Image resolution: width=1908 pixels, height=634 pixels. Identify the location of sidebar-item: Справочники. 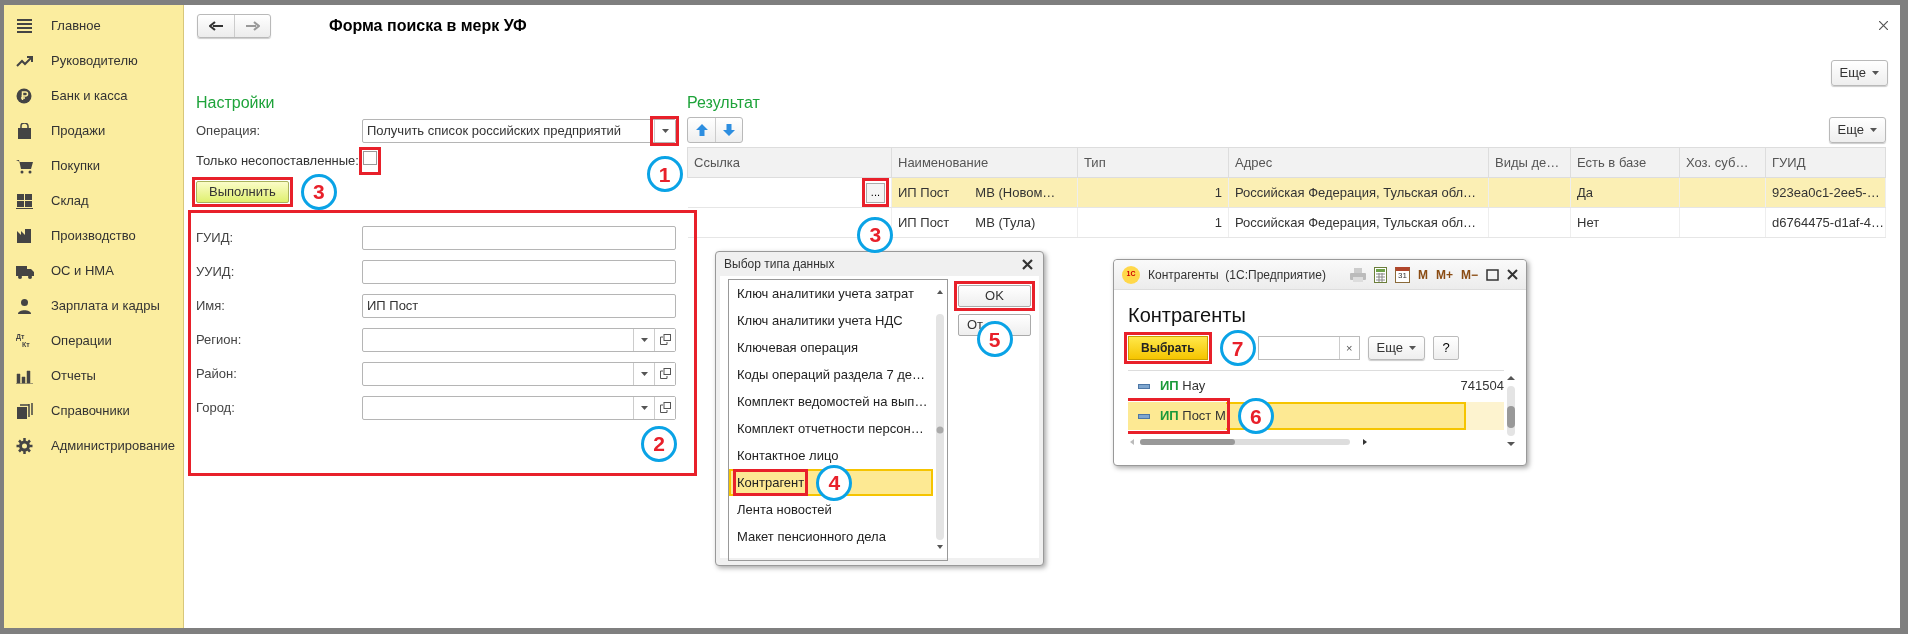
(93, 410).